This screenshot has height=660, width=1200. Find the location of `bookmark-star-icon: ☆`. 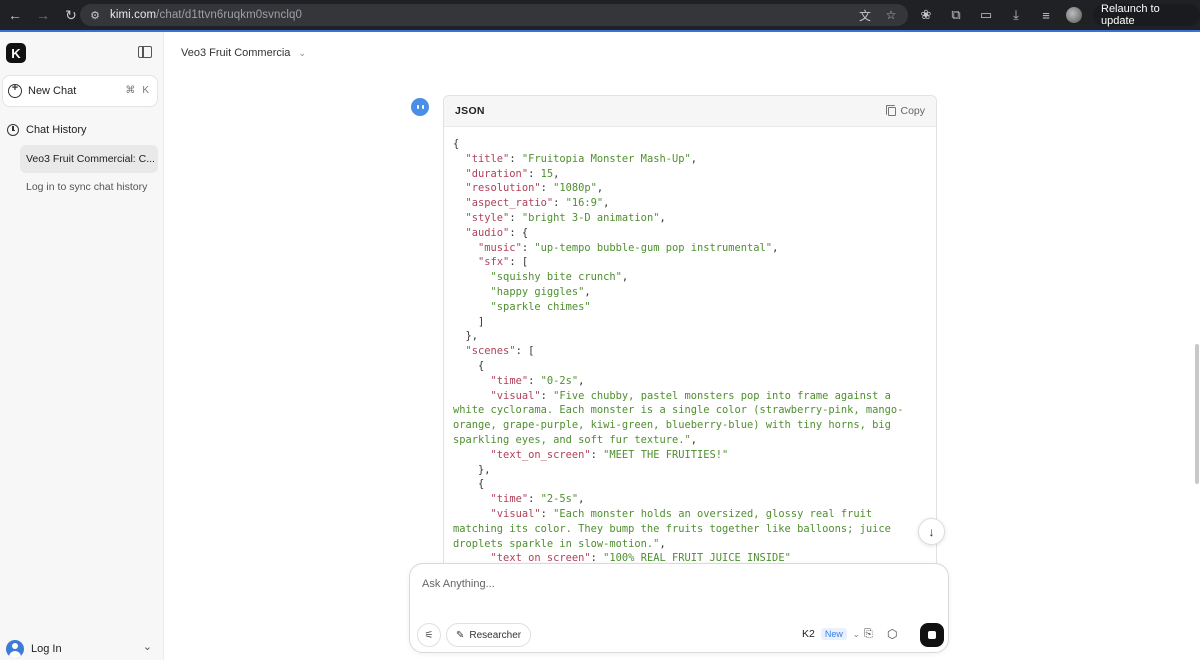

bookmark-star-icon: ☆ is located at coordinates (891, 15).